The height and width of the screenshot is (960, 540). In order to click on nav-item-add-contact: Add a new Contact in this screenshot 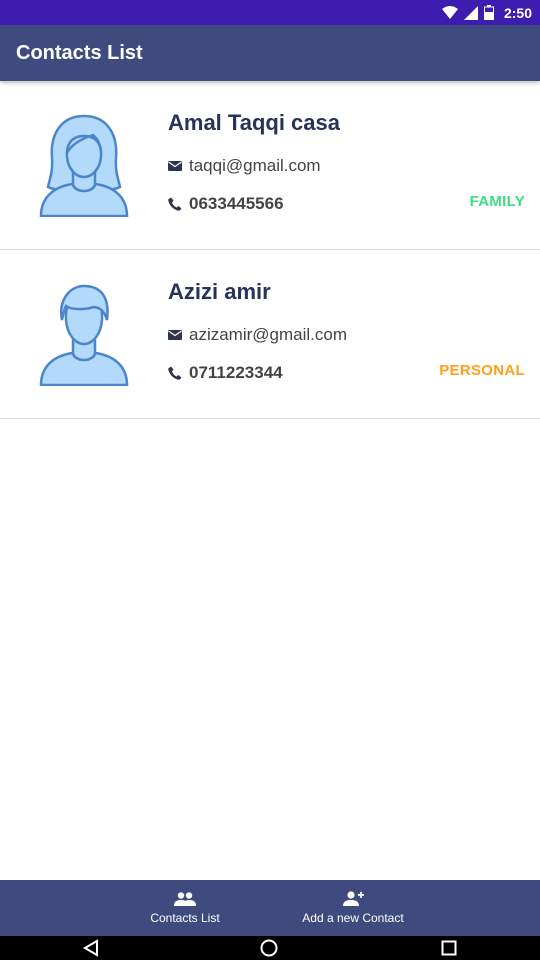, I will do `click(353, 908)`.